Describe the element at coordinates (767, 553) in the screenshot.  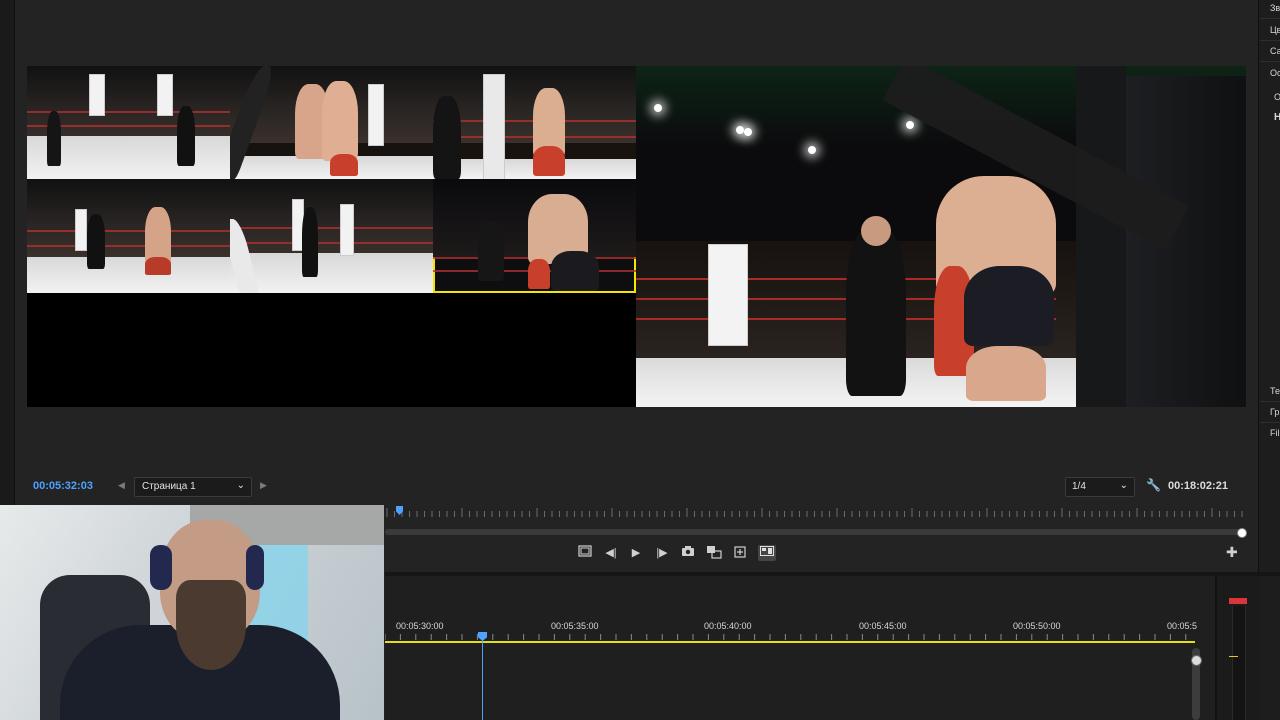
I see `multicam-toggle-icon` at that location.